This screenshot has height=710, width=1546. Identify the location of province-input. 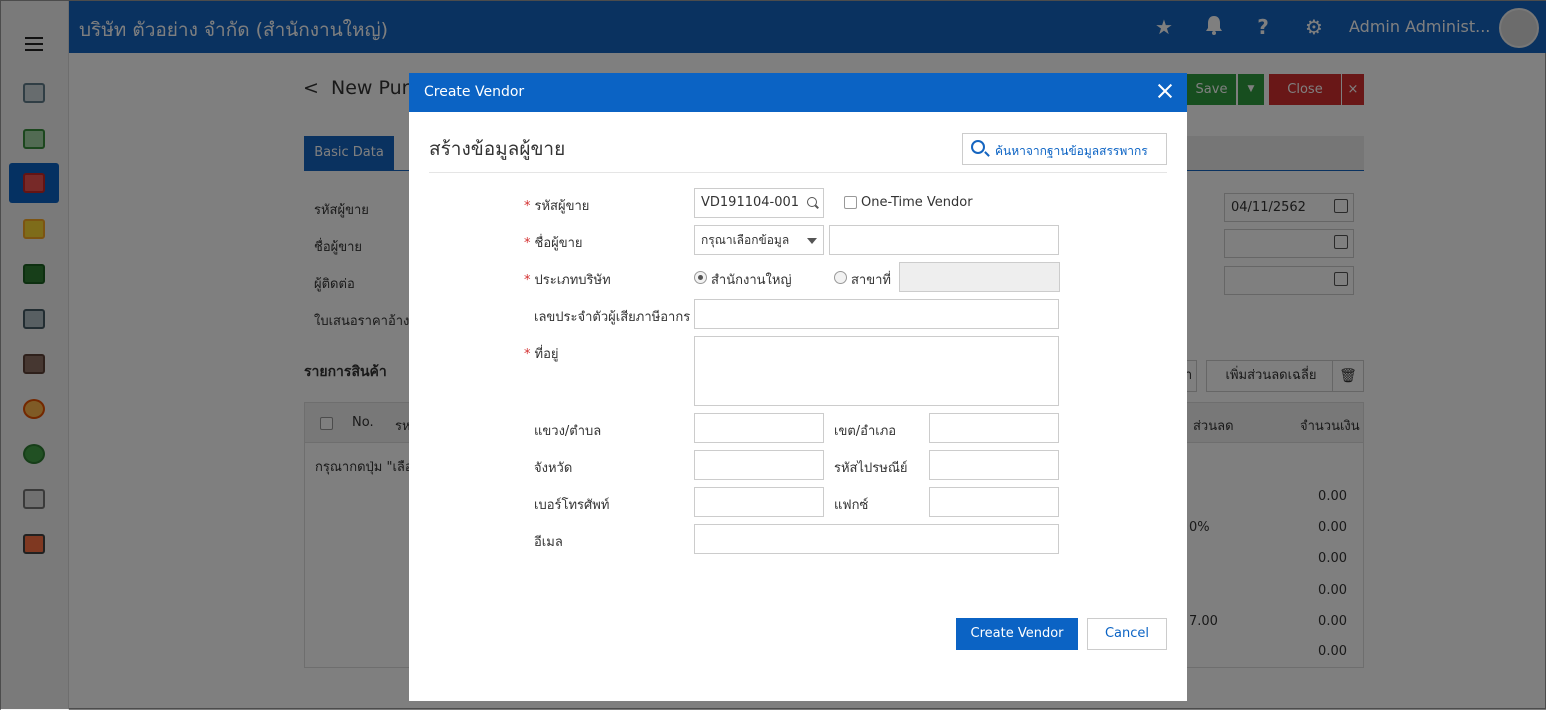
(759, 465).